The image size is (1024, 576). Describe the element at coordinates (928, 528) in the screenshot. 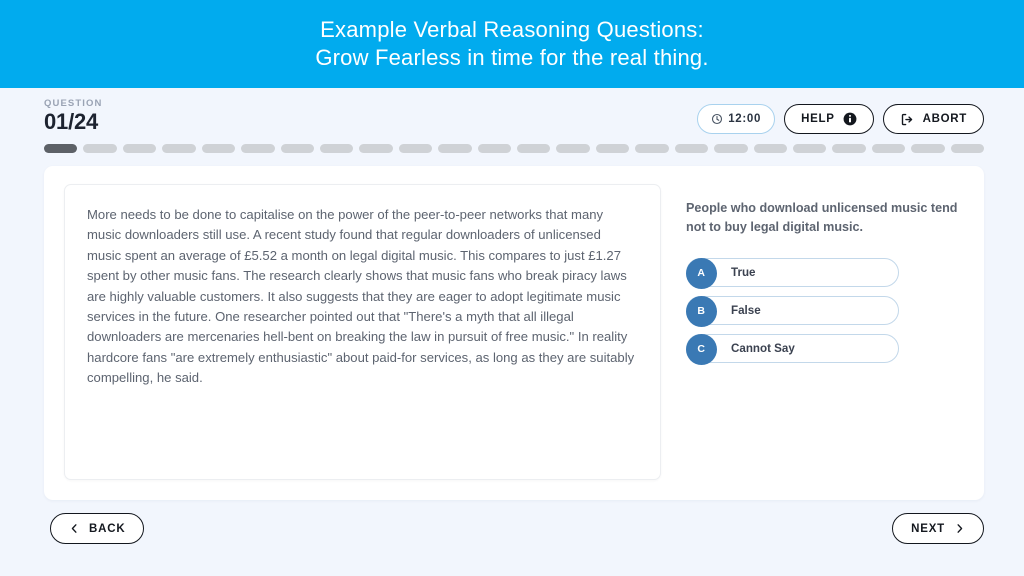

I see `next-button-label: NEXT` at that location.